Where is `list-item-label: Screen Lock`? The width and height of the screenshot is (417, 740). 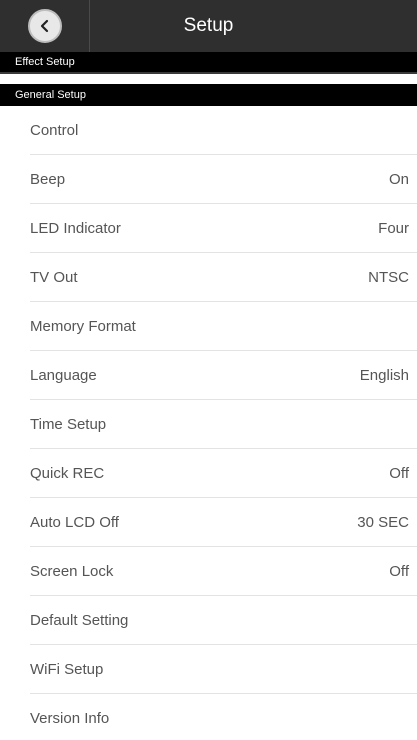 list-item-label: Screen Lock is located at coordinates (72, 571).